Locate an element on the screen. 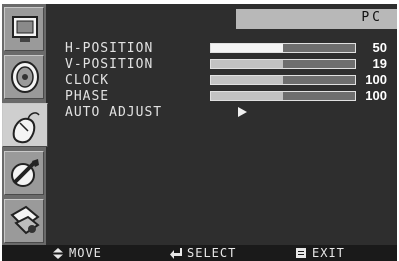 The height and width of the screenshot is (261, 399). settings-icon is located at coordinates (25, 220).